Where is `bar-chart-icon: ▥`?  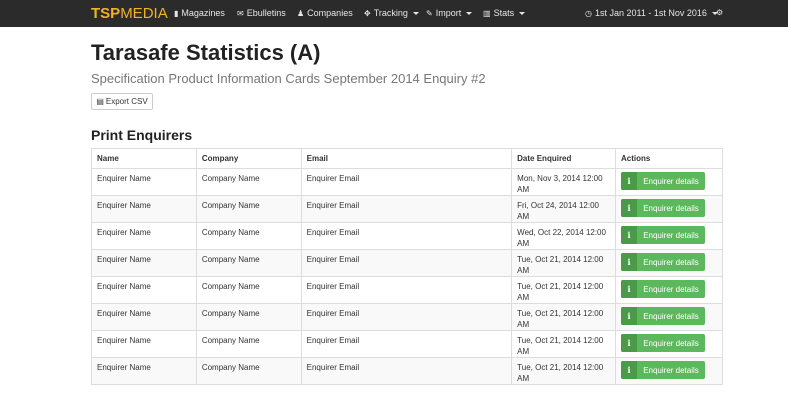
bar-chart-icon: ▥ is located at coordinates (487, 13).